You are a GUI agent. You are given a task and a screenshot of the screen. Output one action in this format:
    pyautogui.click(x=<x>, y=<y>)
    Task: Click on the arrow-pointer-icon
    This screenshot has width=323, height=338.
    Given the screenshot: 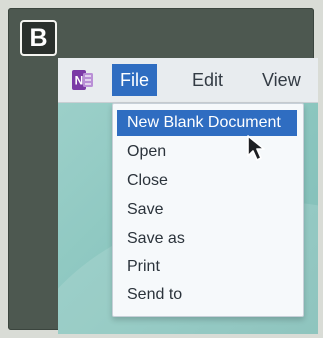 What is the action you would take?
    pyautogui.click(x=256, y=148)
    